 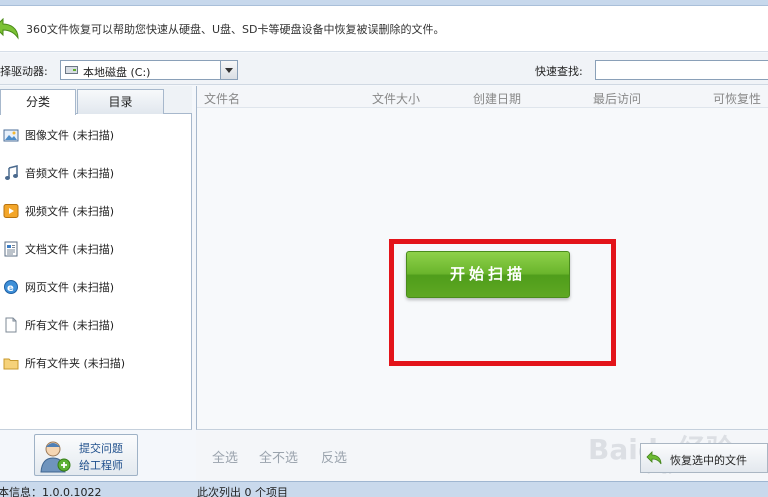 I want to click on category-label: 音频文件 (未扫描), so click(x=70, y=173).